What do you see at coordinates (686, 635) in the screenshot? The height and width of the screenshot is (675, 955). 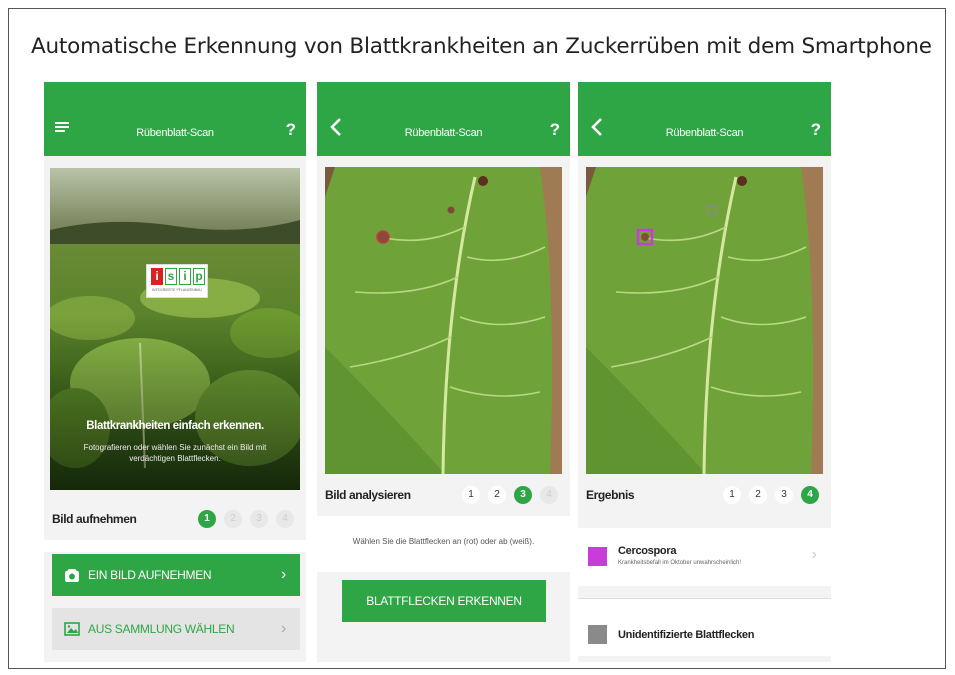 I see `result-name: Unidentifizierte Blattflecken` at bounding box center [686, 635].